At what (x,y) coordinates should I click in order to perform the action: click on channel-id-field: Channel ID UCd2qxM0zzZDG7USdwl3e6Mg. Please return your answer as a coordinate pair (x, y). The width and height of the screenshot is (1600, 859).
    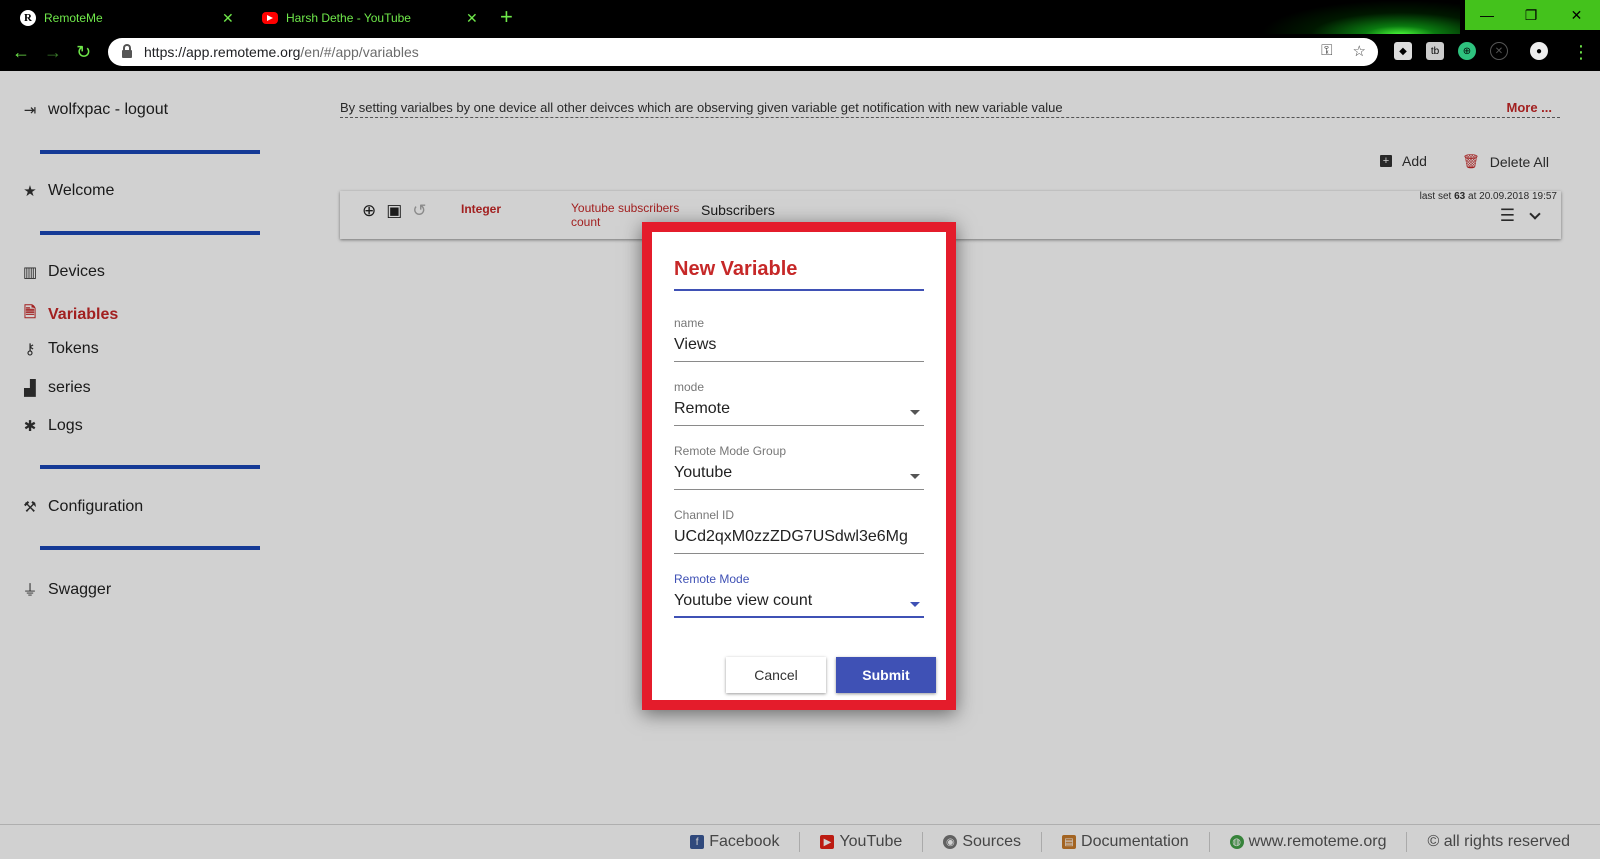
    Looking at the image, I should click on (799, 531).